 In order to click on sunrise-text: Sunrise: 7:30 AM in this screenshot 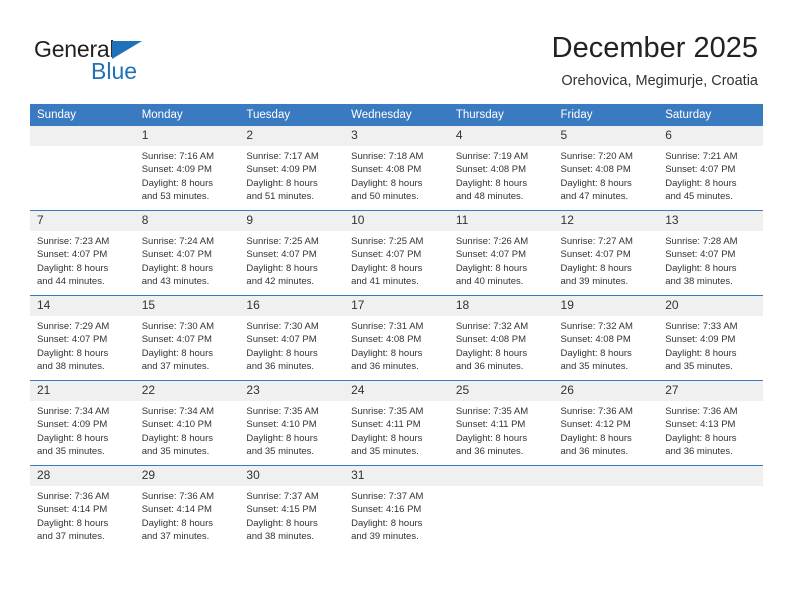, I will do `click(282, 326)`.